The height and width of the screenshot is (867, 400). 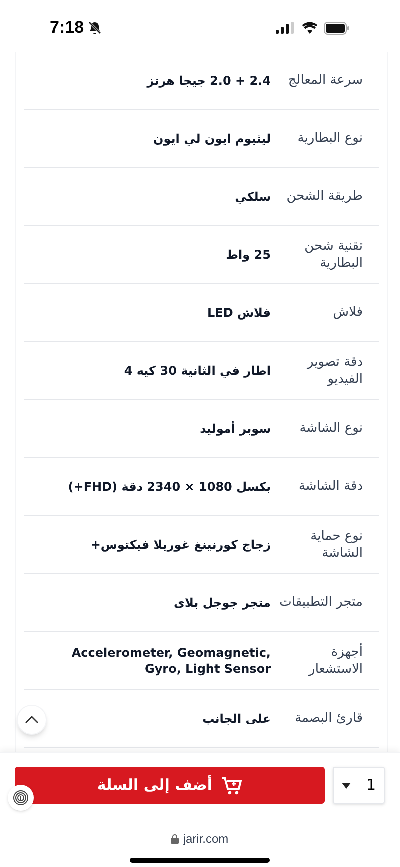 I want to click on spec-label: أجهزة الاستشعار, so click(x=336, y=661).